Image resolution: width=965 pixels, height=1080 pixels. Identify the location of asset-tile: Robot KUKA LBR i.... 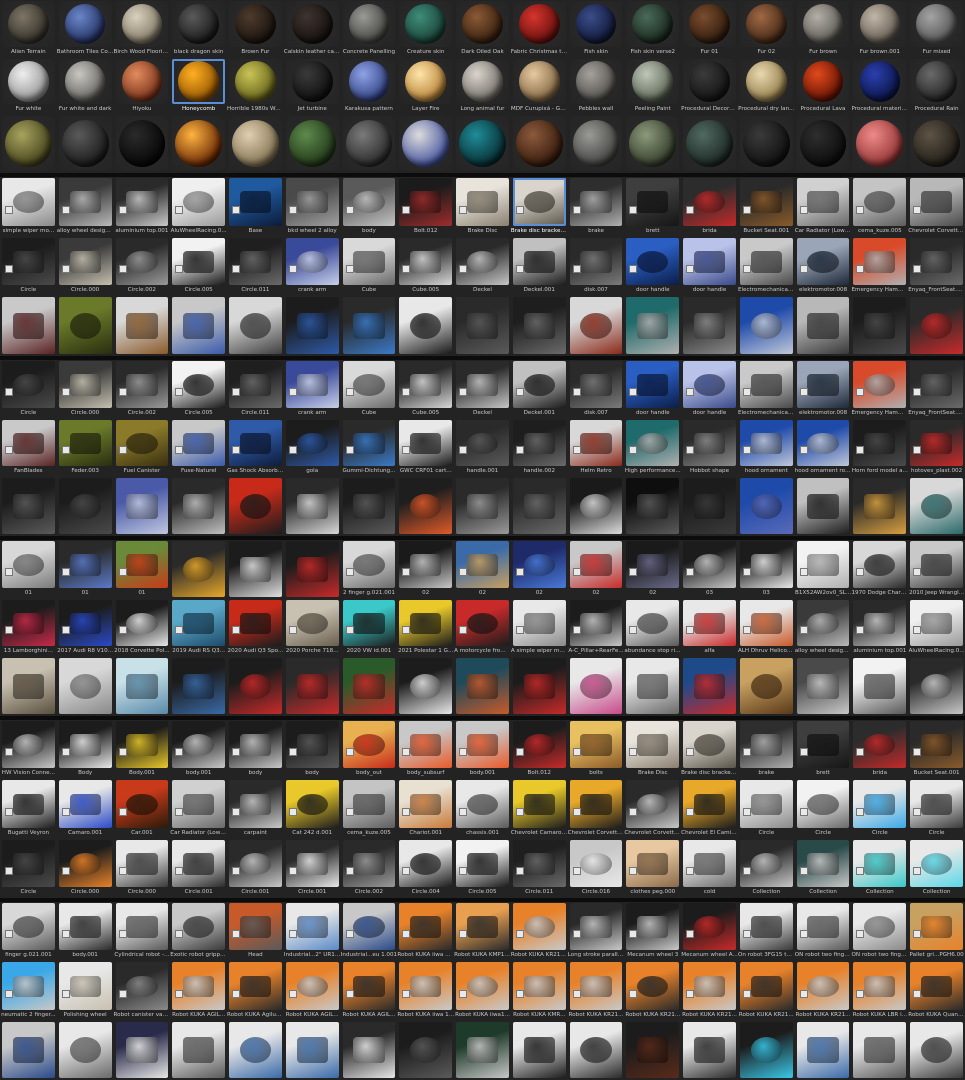
(879, 990).